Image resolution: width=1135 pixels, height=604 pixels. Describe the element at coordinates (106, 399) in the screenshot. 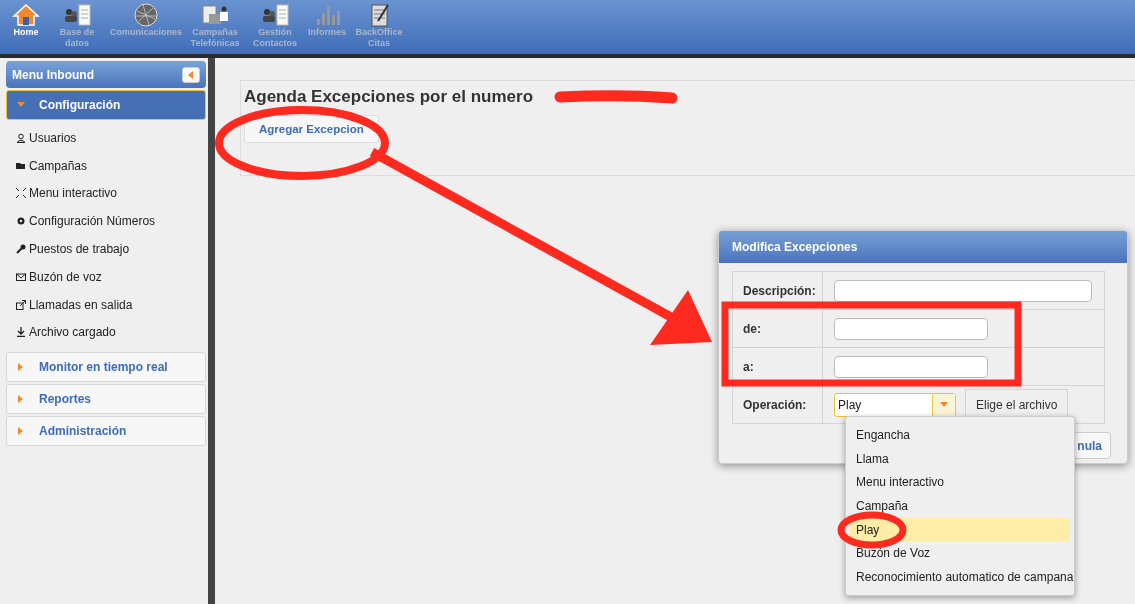

I see `accordion-header: Reportes` at that location.